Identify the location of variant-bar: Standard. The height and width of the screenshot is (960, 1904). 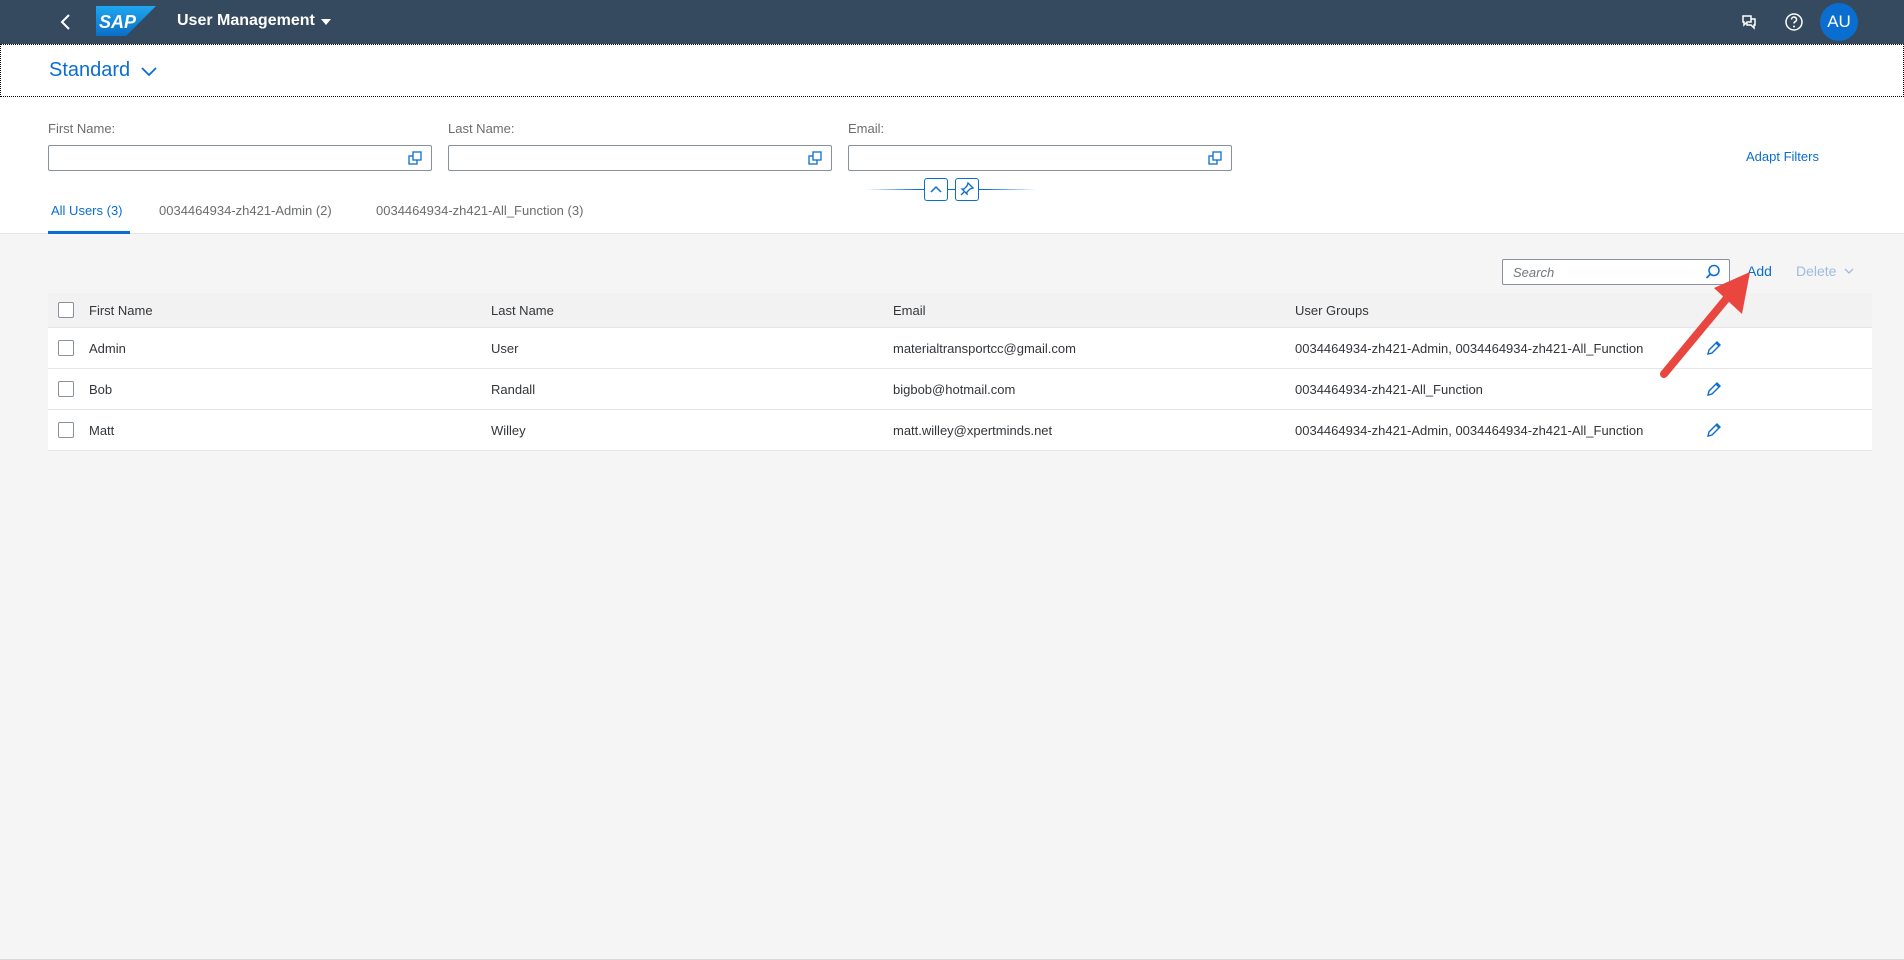
(952, 70).